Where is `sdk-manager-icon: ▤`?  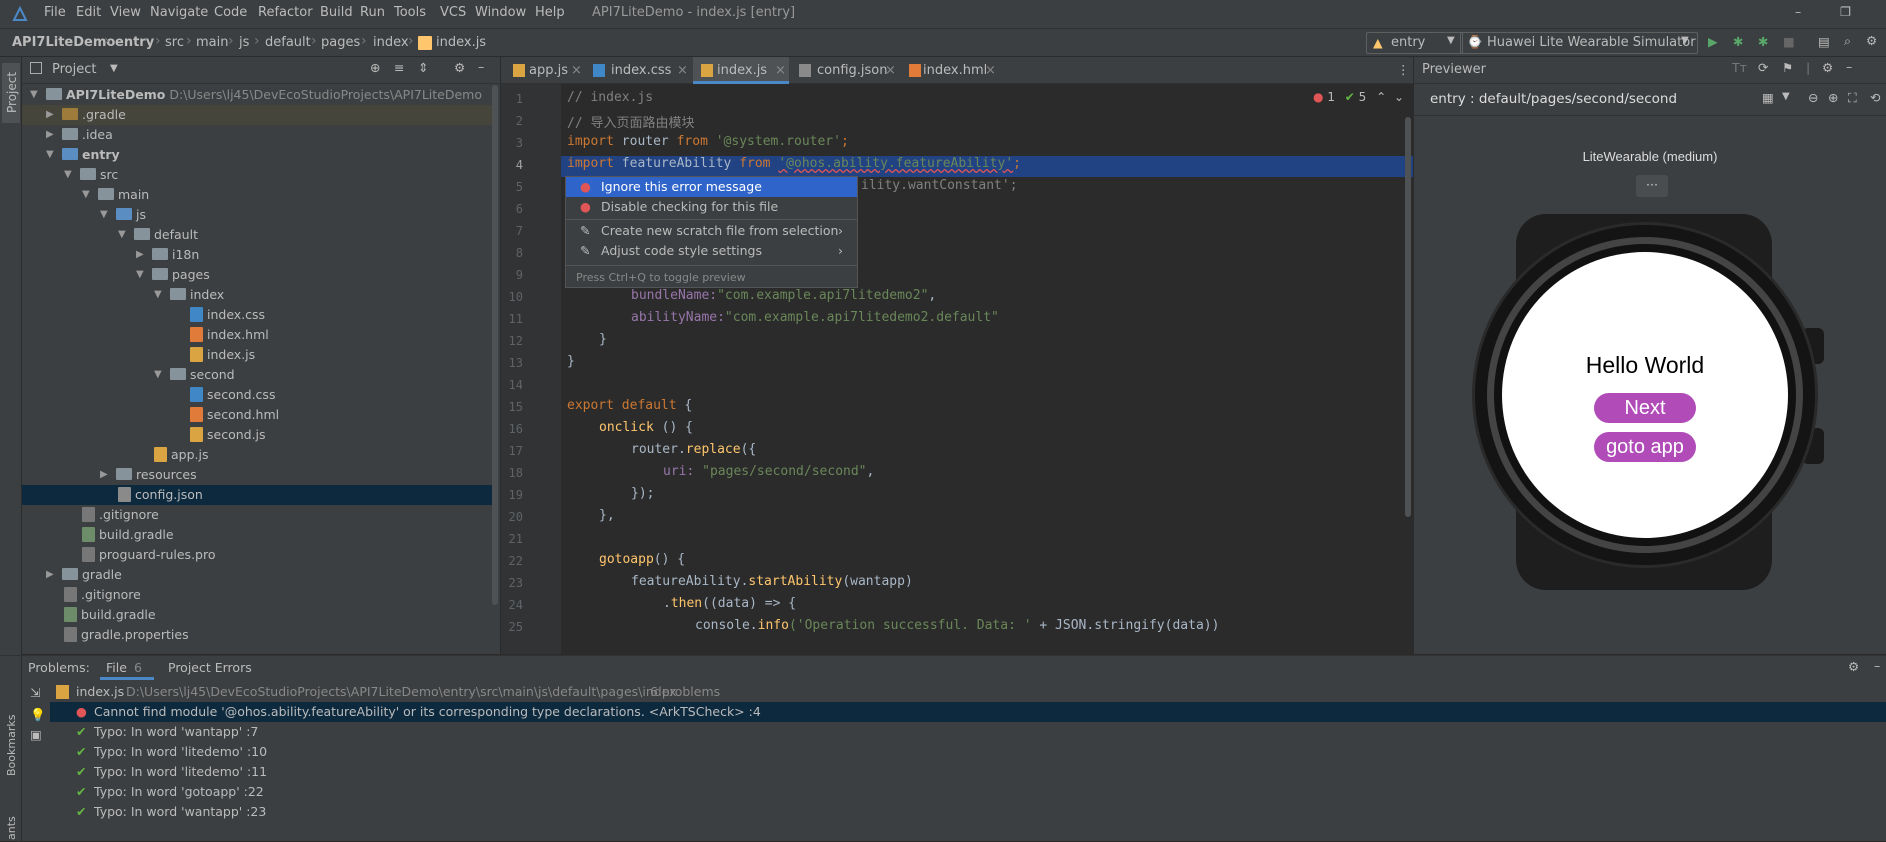
sdk-manager-icon: ▤ is located at coordinates (1824, 41).